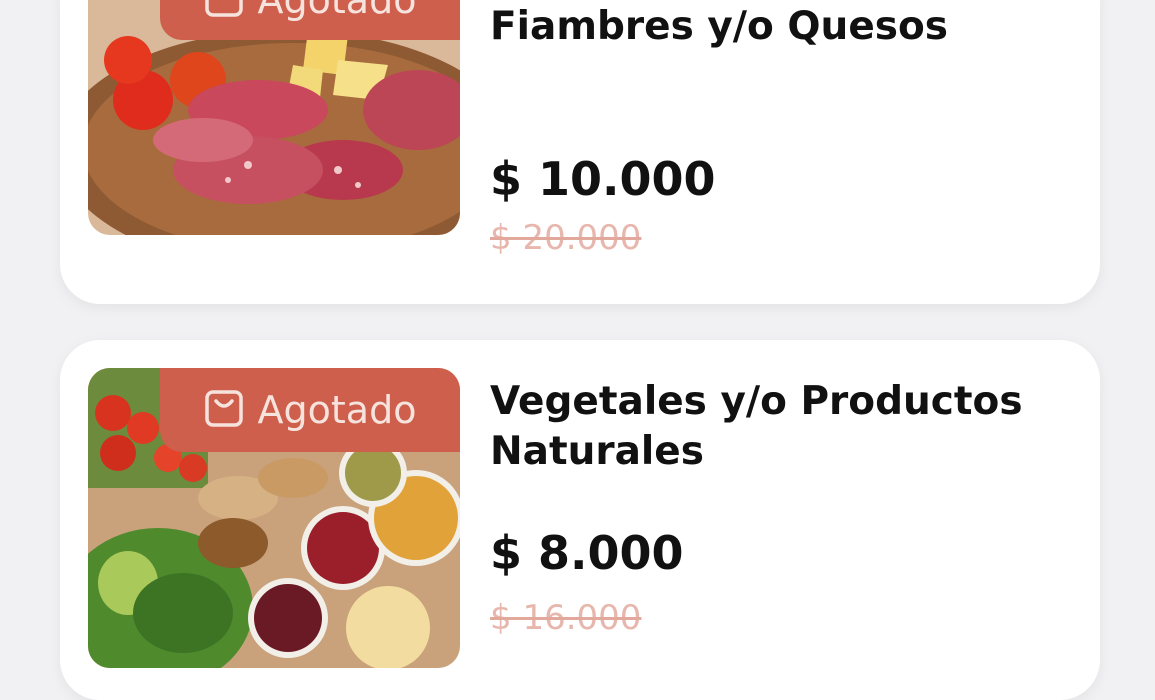 The height and width of the screenshot is (700, 1155). Describe the element at coordinates (587, 553) in the screenshot. I see `product-price: $ 8.000` at that location.